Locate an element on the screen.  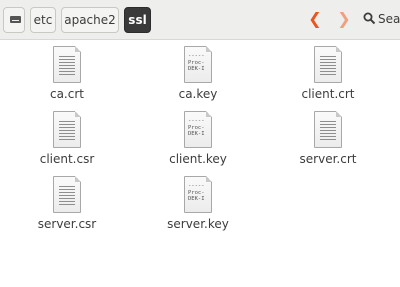
file-name-label: server.csr is located at coordinates (67, 224).